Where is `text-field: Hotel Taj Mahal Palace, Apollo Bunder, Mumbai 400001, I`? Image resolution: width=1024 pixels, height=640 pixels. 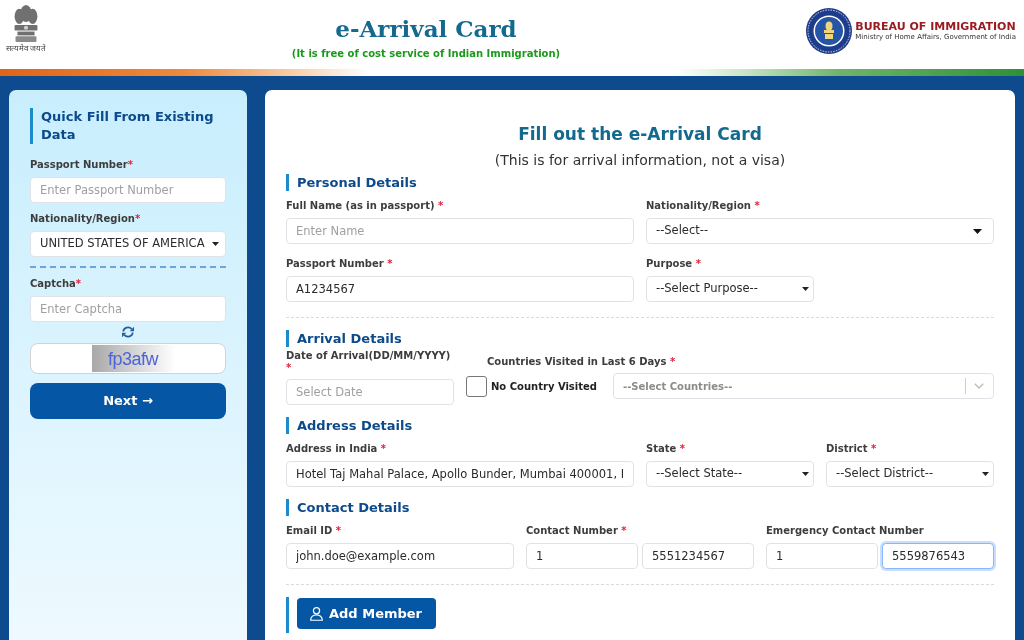 text-field: Hotel Taj Mahal Palace, Apollo Bunder, Mumbai 400001, I is located at coordinates (460, 474).